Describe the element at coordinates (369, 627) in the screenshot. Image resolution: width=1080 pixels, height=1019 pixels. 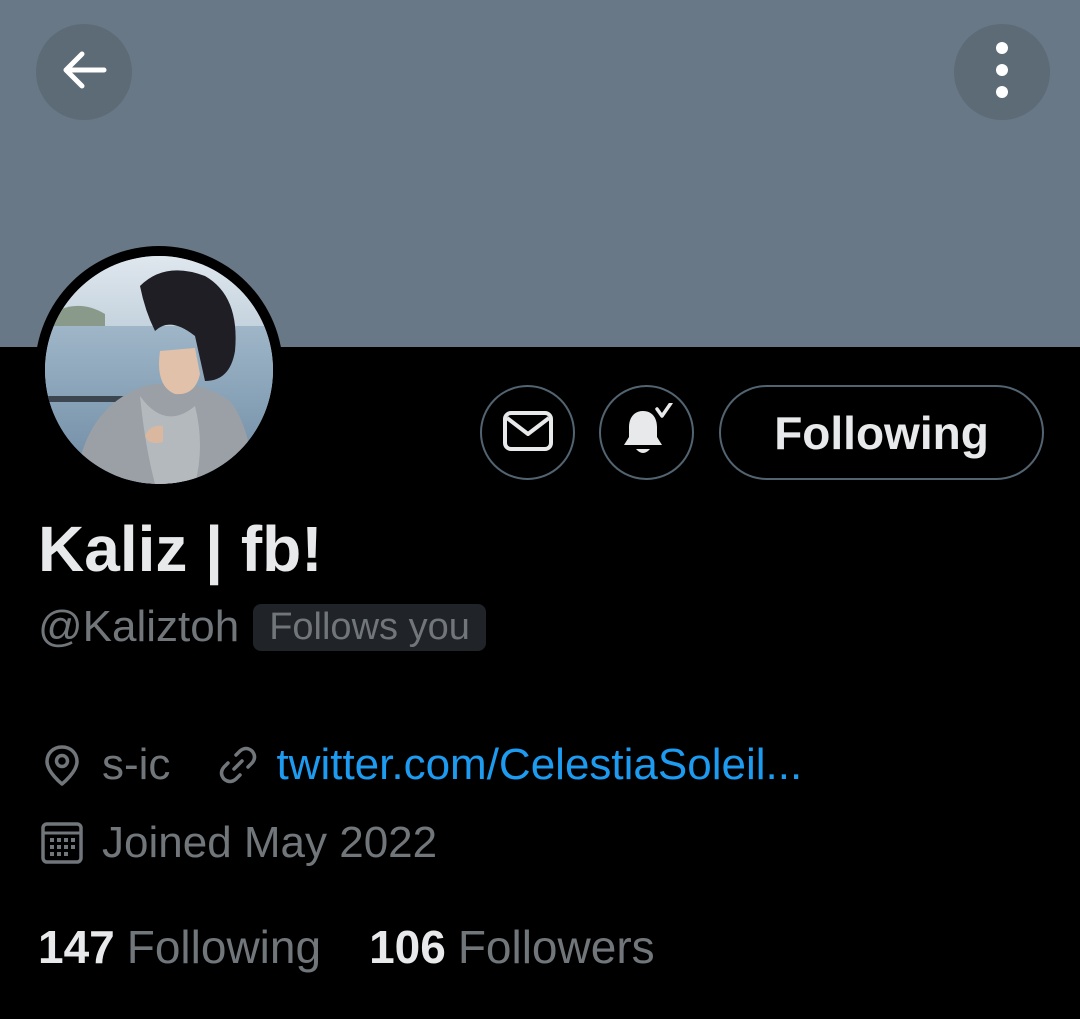
I see `follows-you-badge: Follows you` at that location.